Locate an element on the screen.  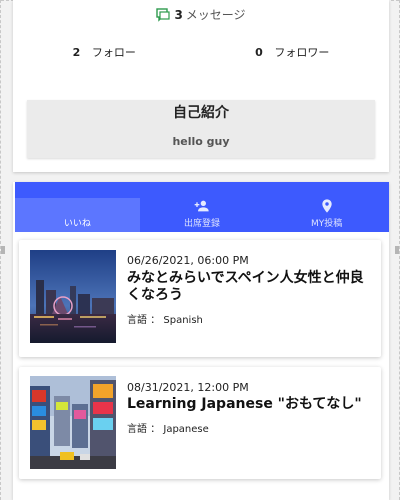
self-intro-text: hello guy is located at coordinates (201, 141).